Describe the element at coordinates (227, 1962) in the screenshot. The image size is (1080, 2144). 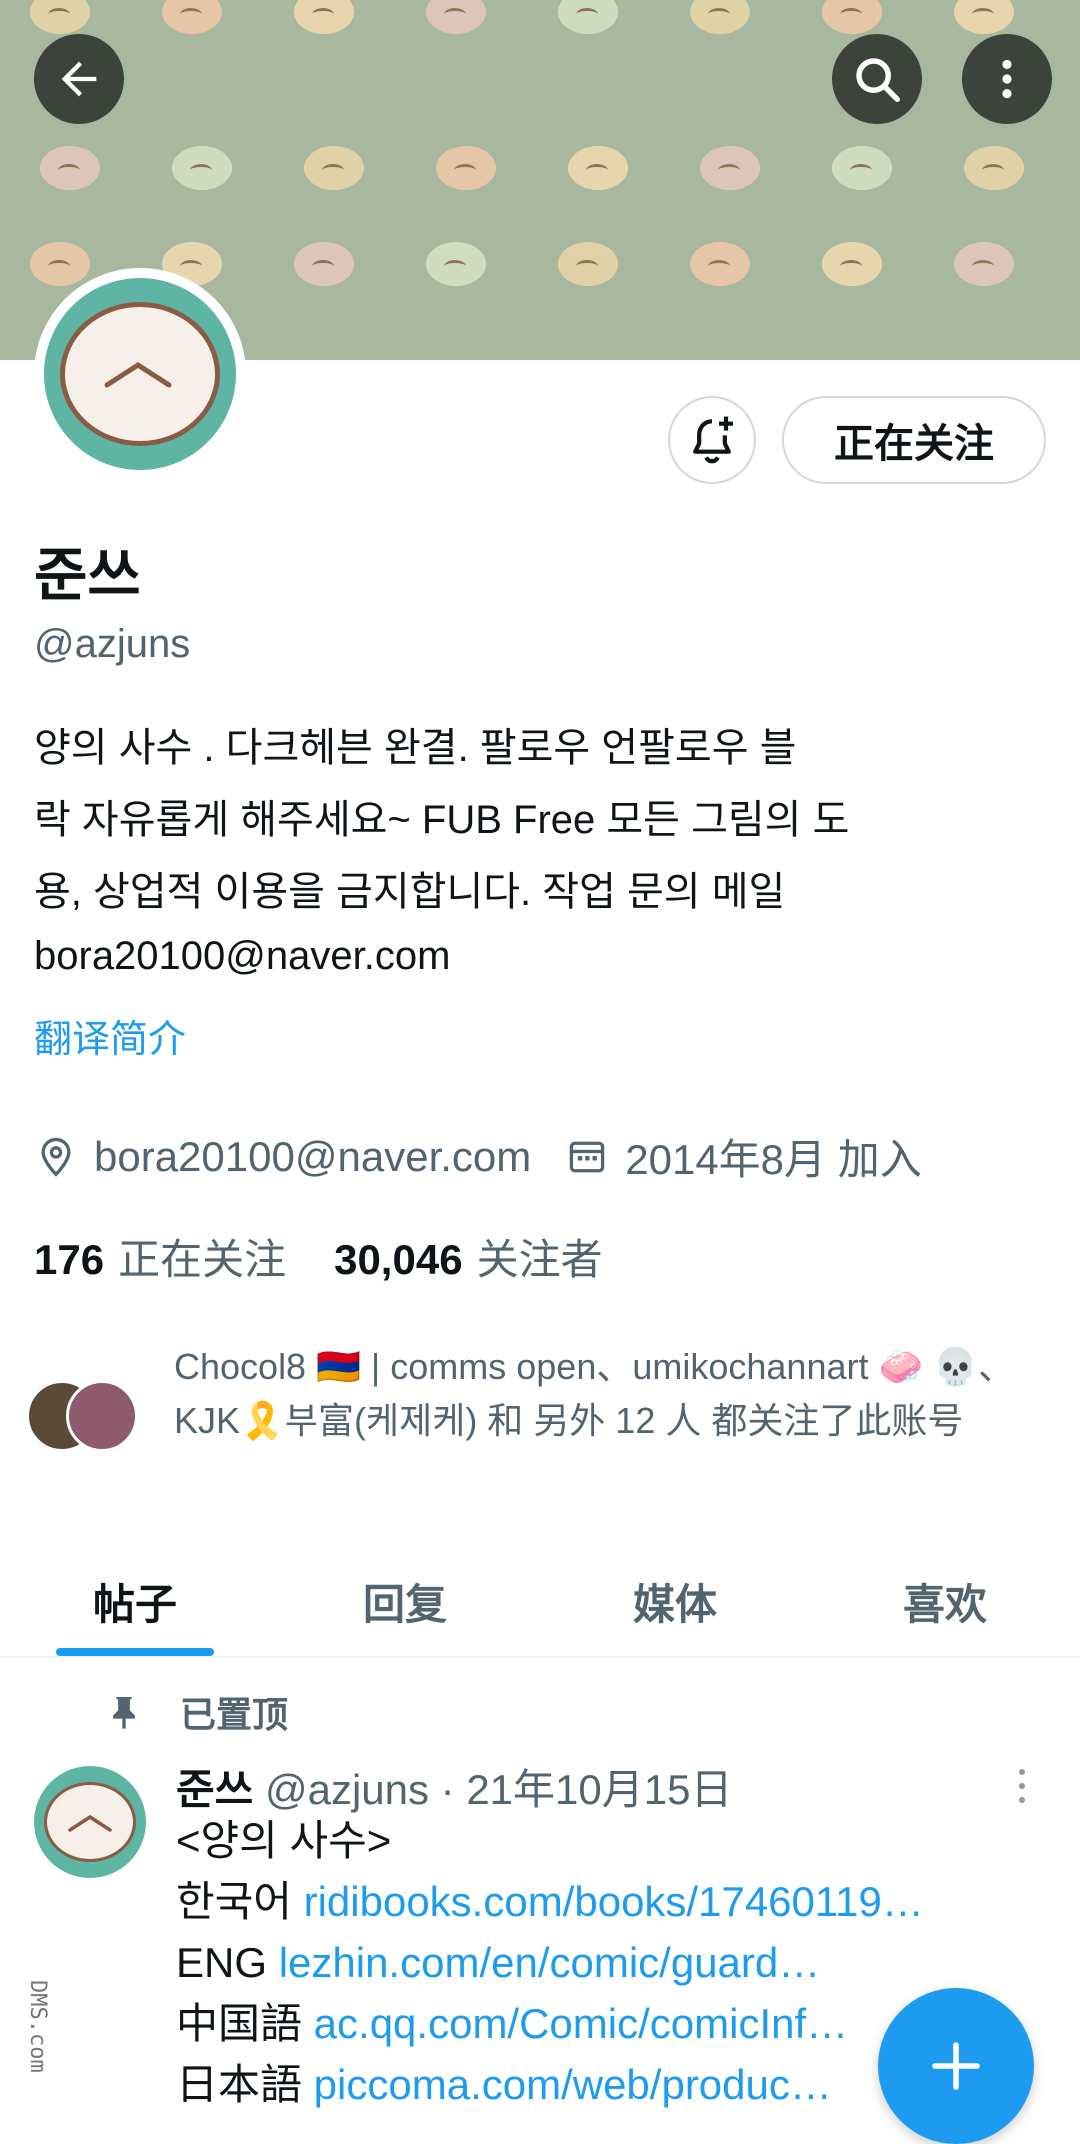
I see `post-text: ENG` at that location.